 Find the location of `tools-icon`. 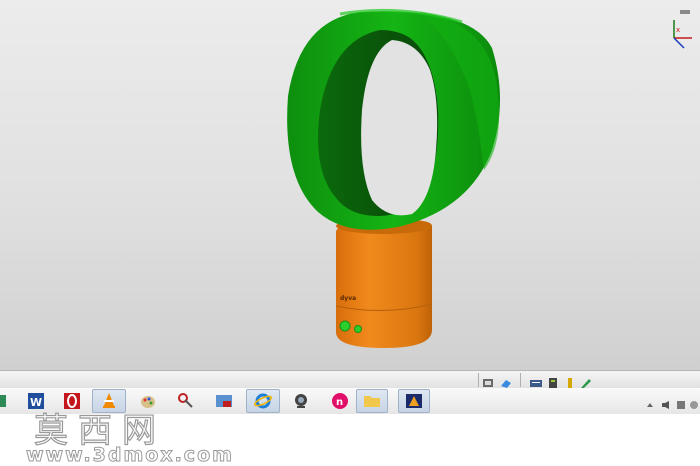

tools-icon is located at coordinates (186, 401).